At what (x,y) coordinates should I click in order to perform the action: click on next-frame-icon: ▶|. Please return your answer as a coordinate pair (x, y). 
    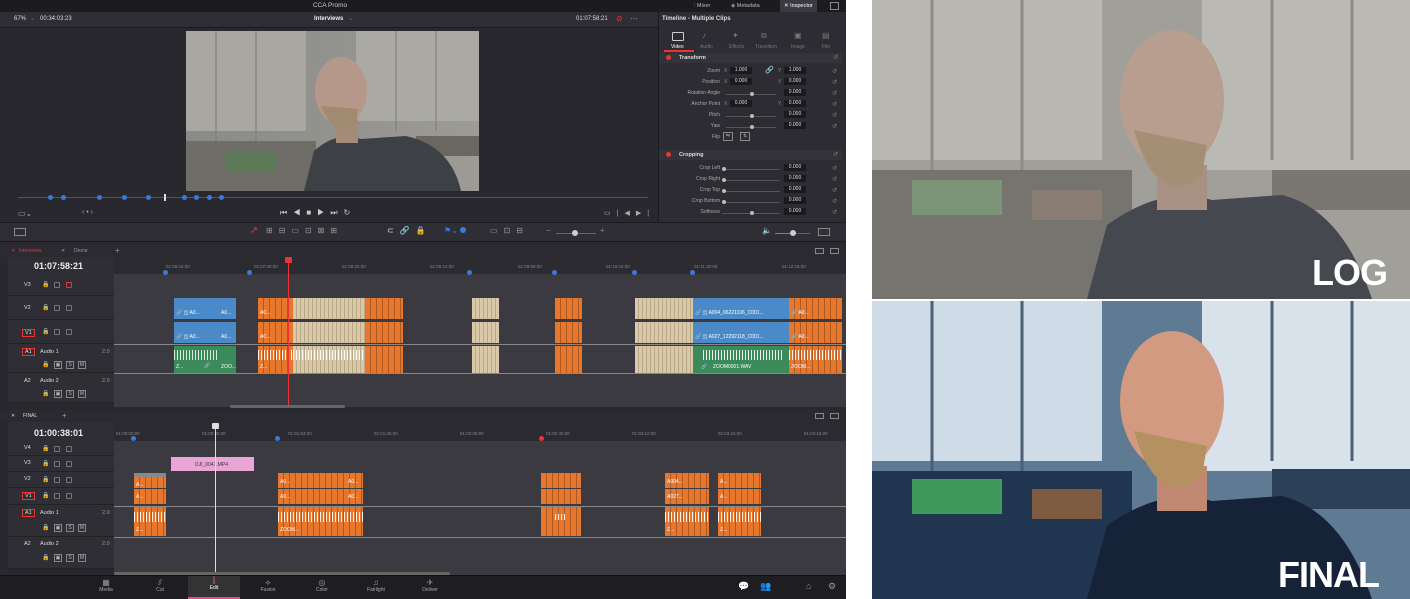
    Looking at the image, I should click on (645, 213).